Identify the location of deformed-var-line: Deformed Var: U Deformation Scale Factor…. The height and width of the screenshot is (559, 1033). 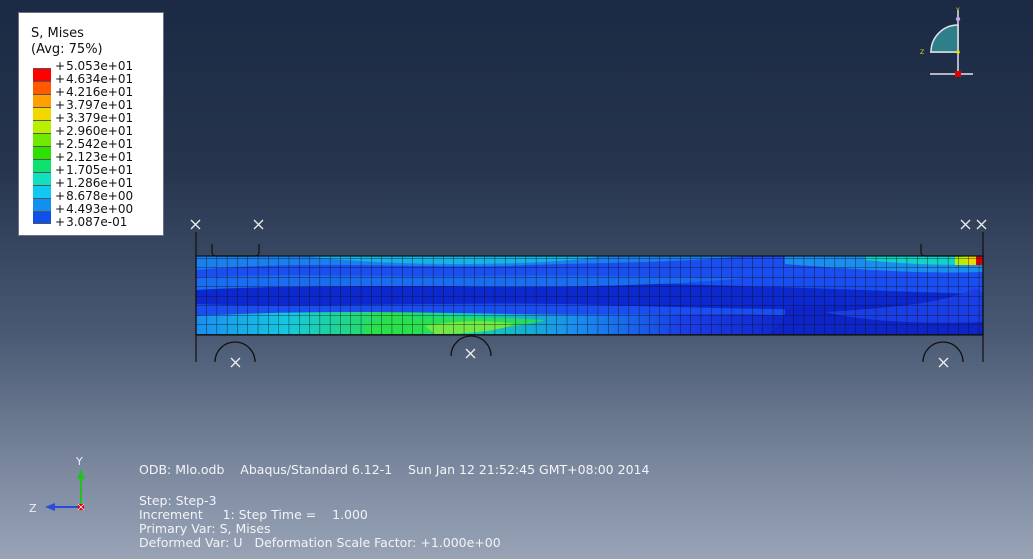
(320, 542).